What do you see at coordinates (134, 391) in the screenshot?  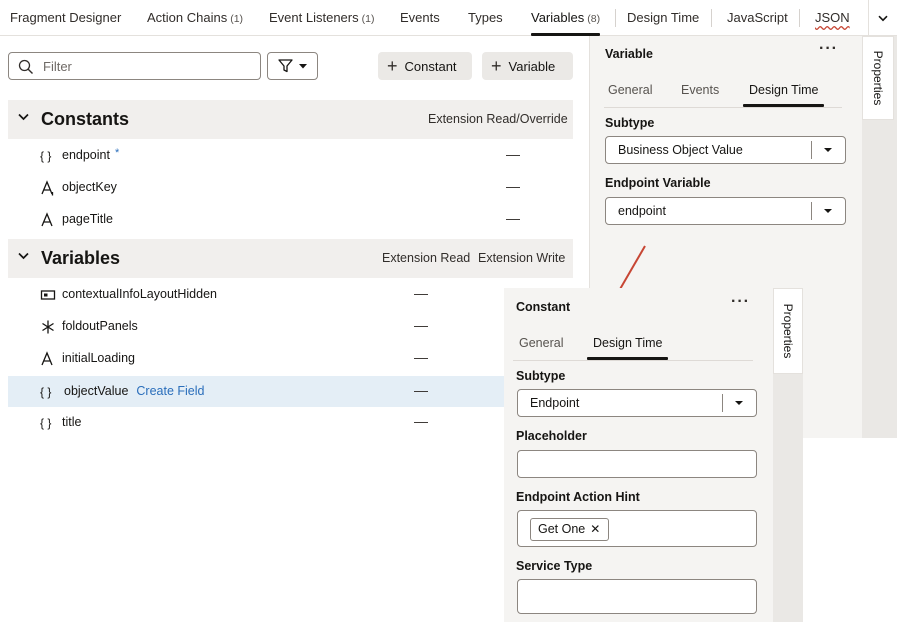 I see `item-name: objectValue Create Field` at bounding box center [134, 391].